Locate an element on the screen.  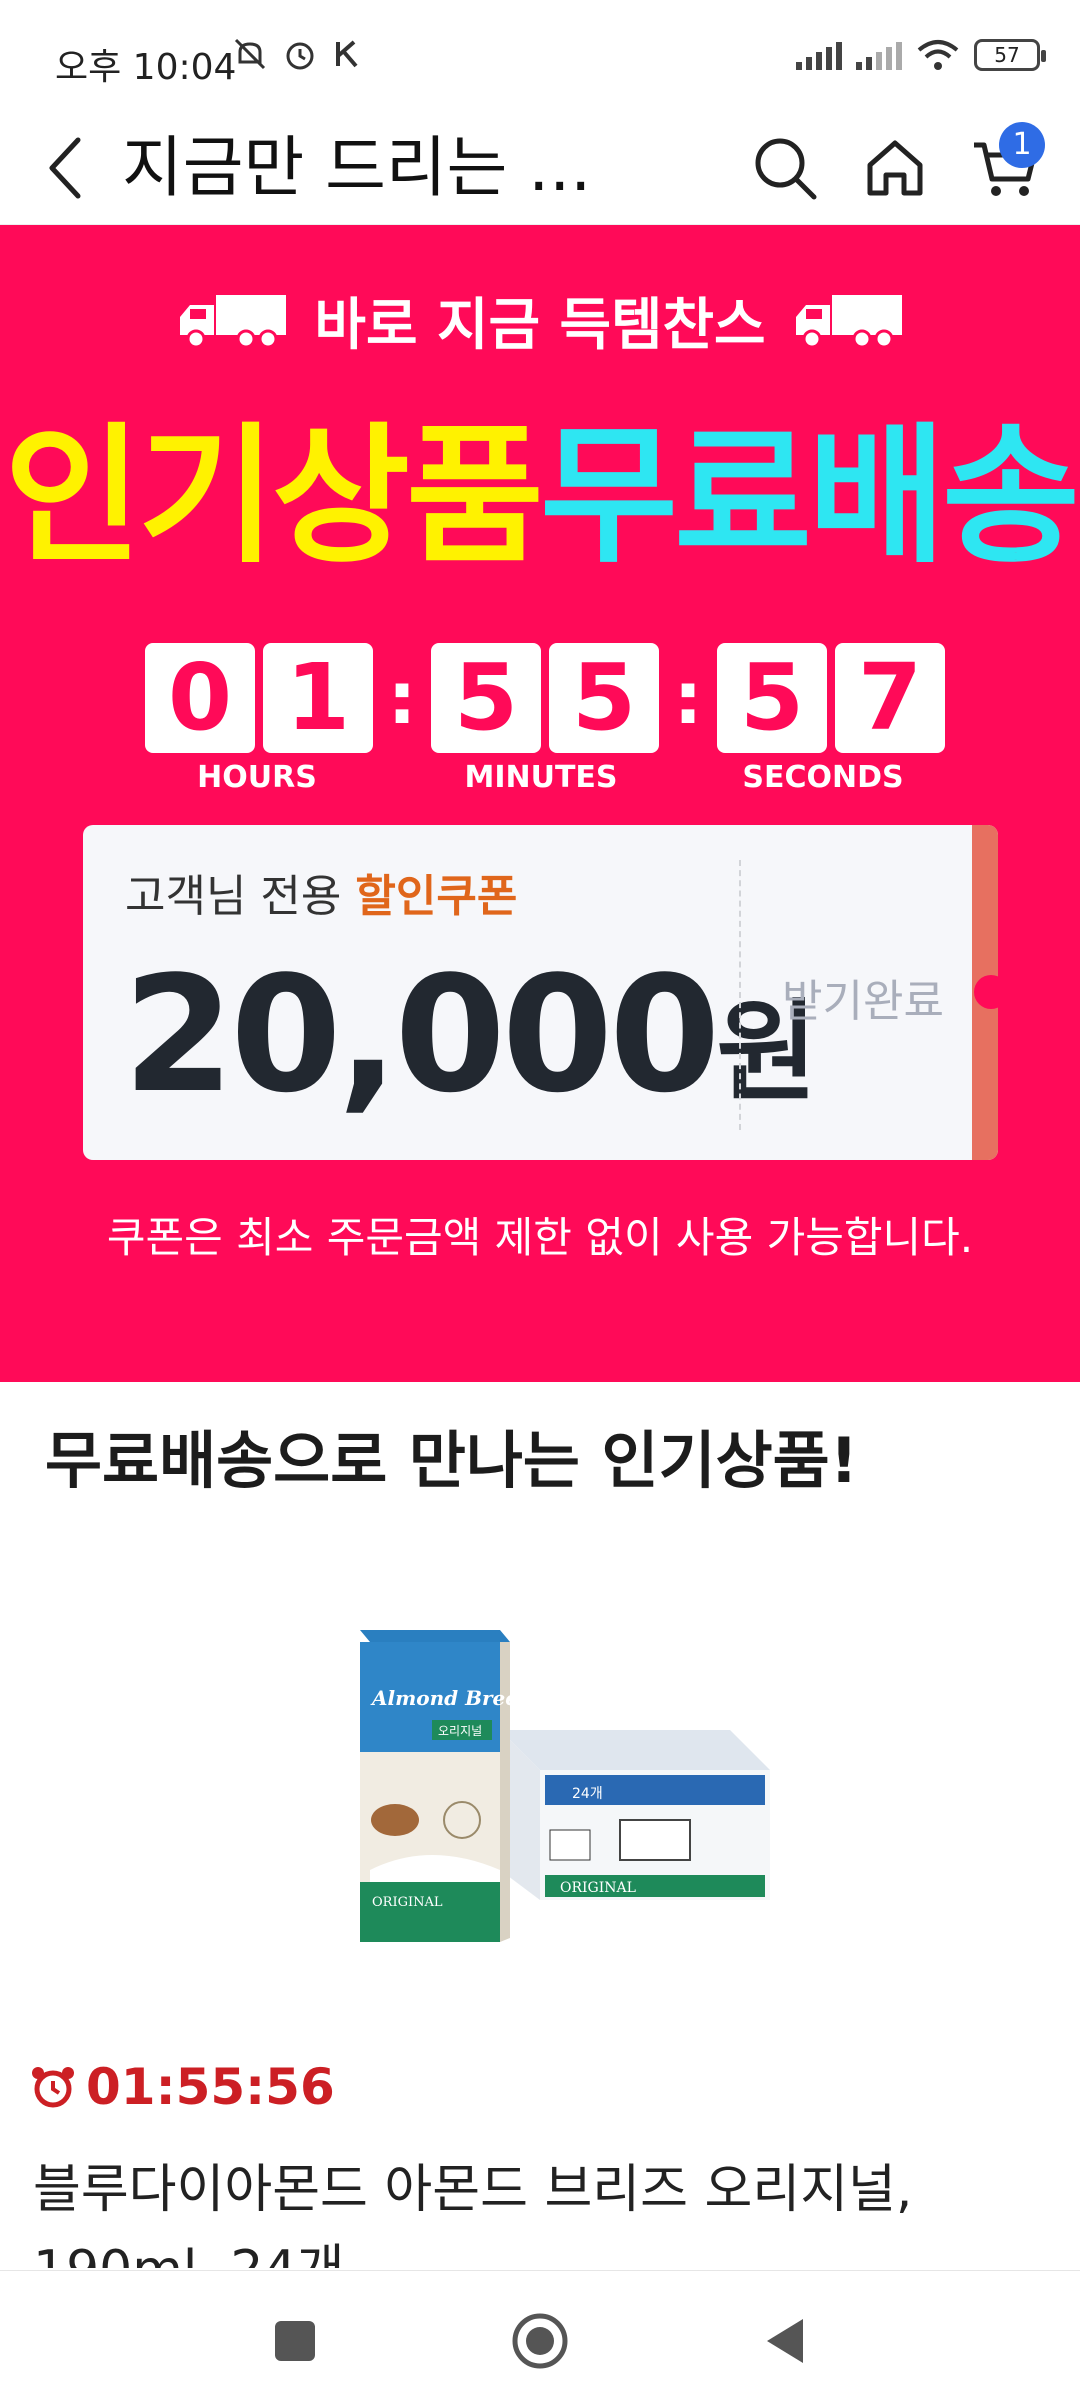
countdown-timer: 0 1 : 5 5 : 5 7 is located at coordinates (549, 697).